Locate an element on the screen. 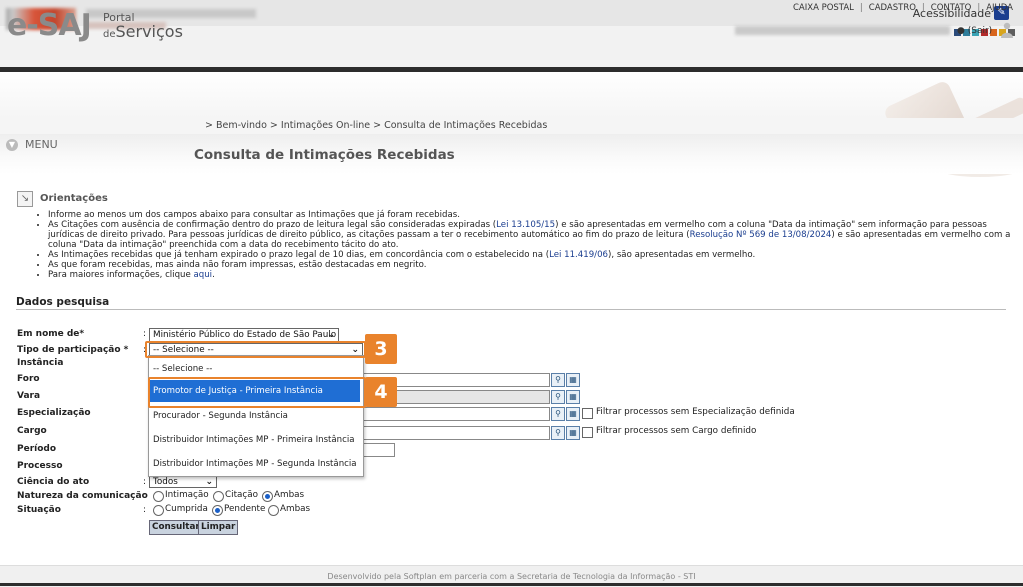  menu-toggle: MENU is located at coordinates (41, 144).